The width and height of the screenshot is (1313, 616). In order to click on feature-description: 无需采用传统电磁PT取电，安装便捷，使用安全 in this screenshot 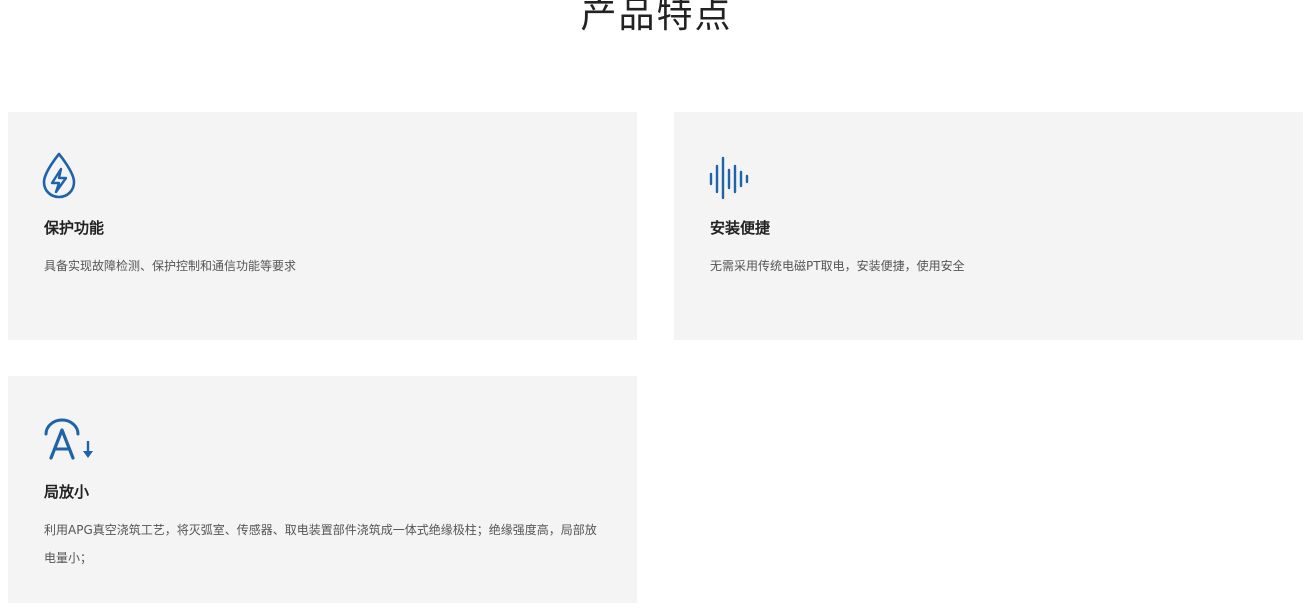, I will do `click(837, 266)`.